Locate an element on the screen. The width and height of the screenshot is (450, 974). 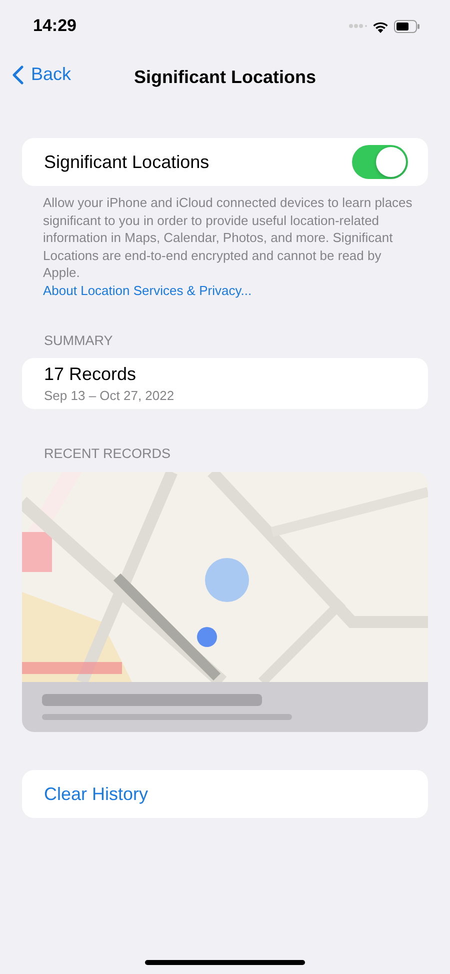
status-time: 14:29 is located at coordinates (54, 26).